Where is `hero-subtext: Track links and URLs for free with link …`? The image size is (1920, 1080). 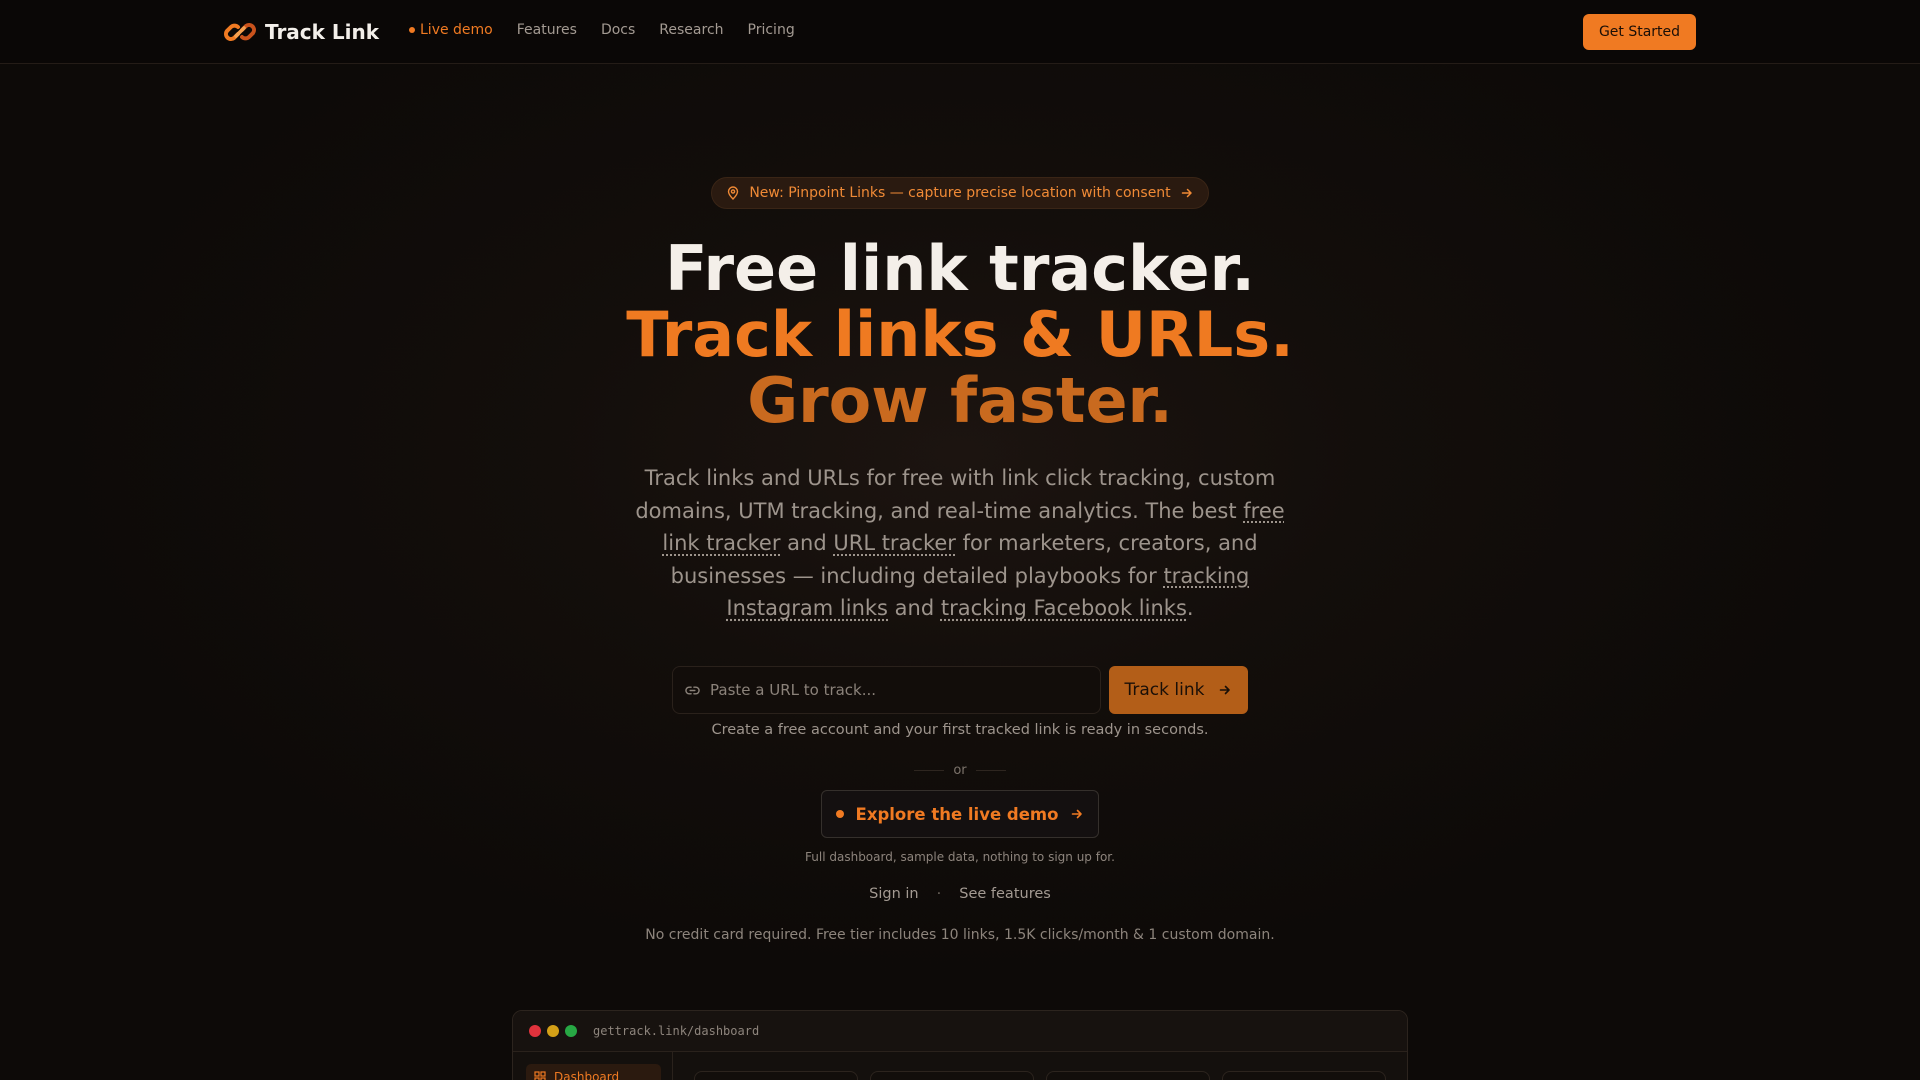 hero-subtext: Track links and URLs for free with link … is located at coordinates (960, 543).